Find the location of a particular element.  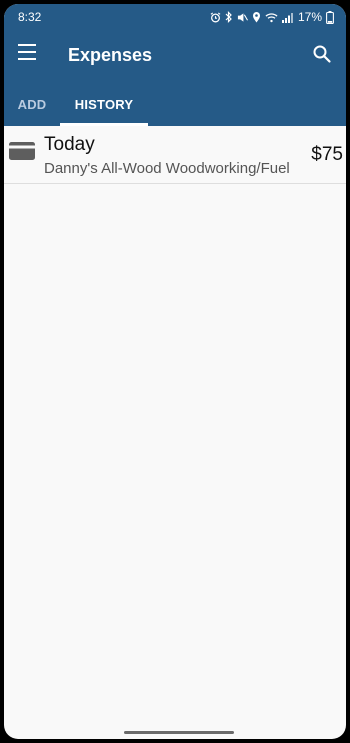

wifi-icon is located at coordinates (271, 17).